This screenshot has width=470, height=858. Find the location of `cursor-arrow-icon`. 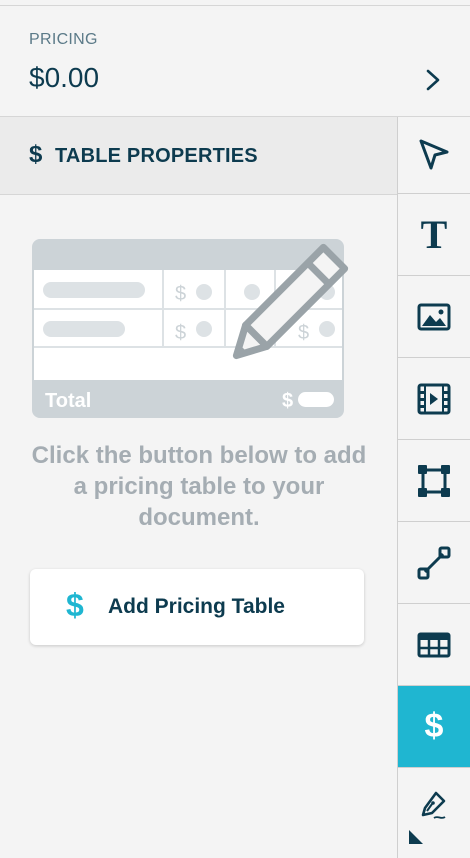

cursor-arrow-icon is located at coordinates (434, 154).